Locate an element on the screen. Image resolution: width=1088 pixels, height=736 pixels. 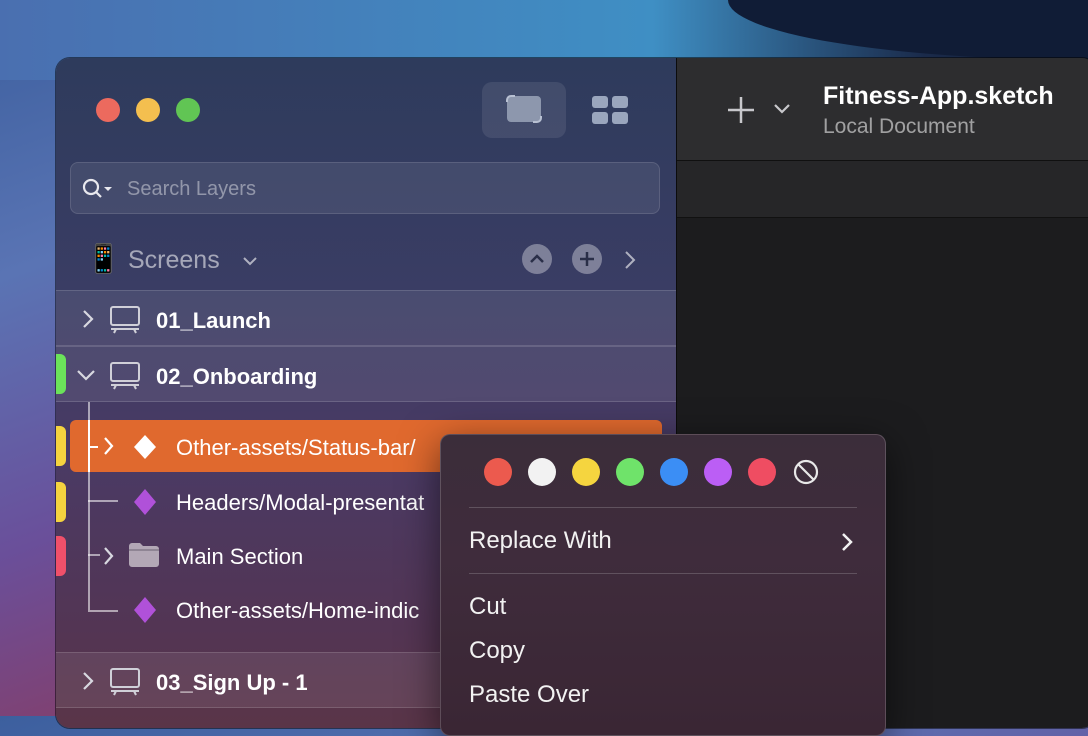
close-window-button is located at coordinates (108, 110).